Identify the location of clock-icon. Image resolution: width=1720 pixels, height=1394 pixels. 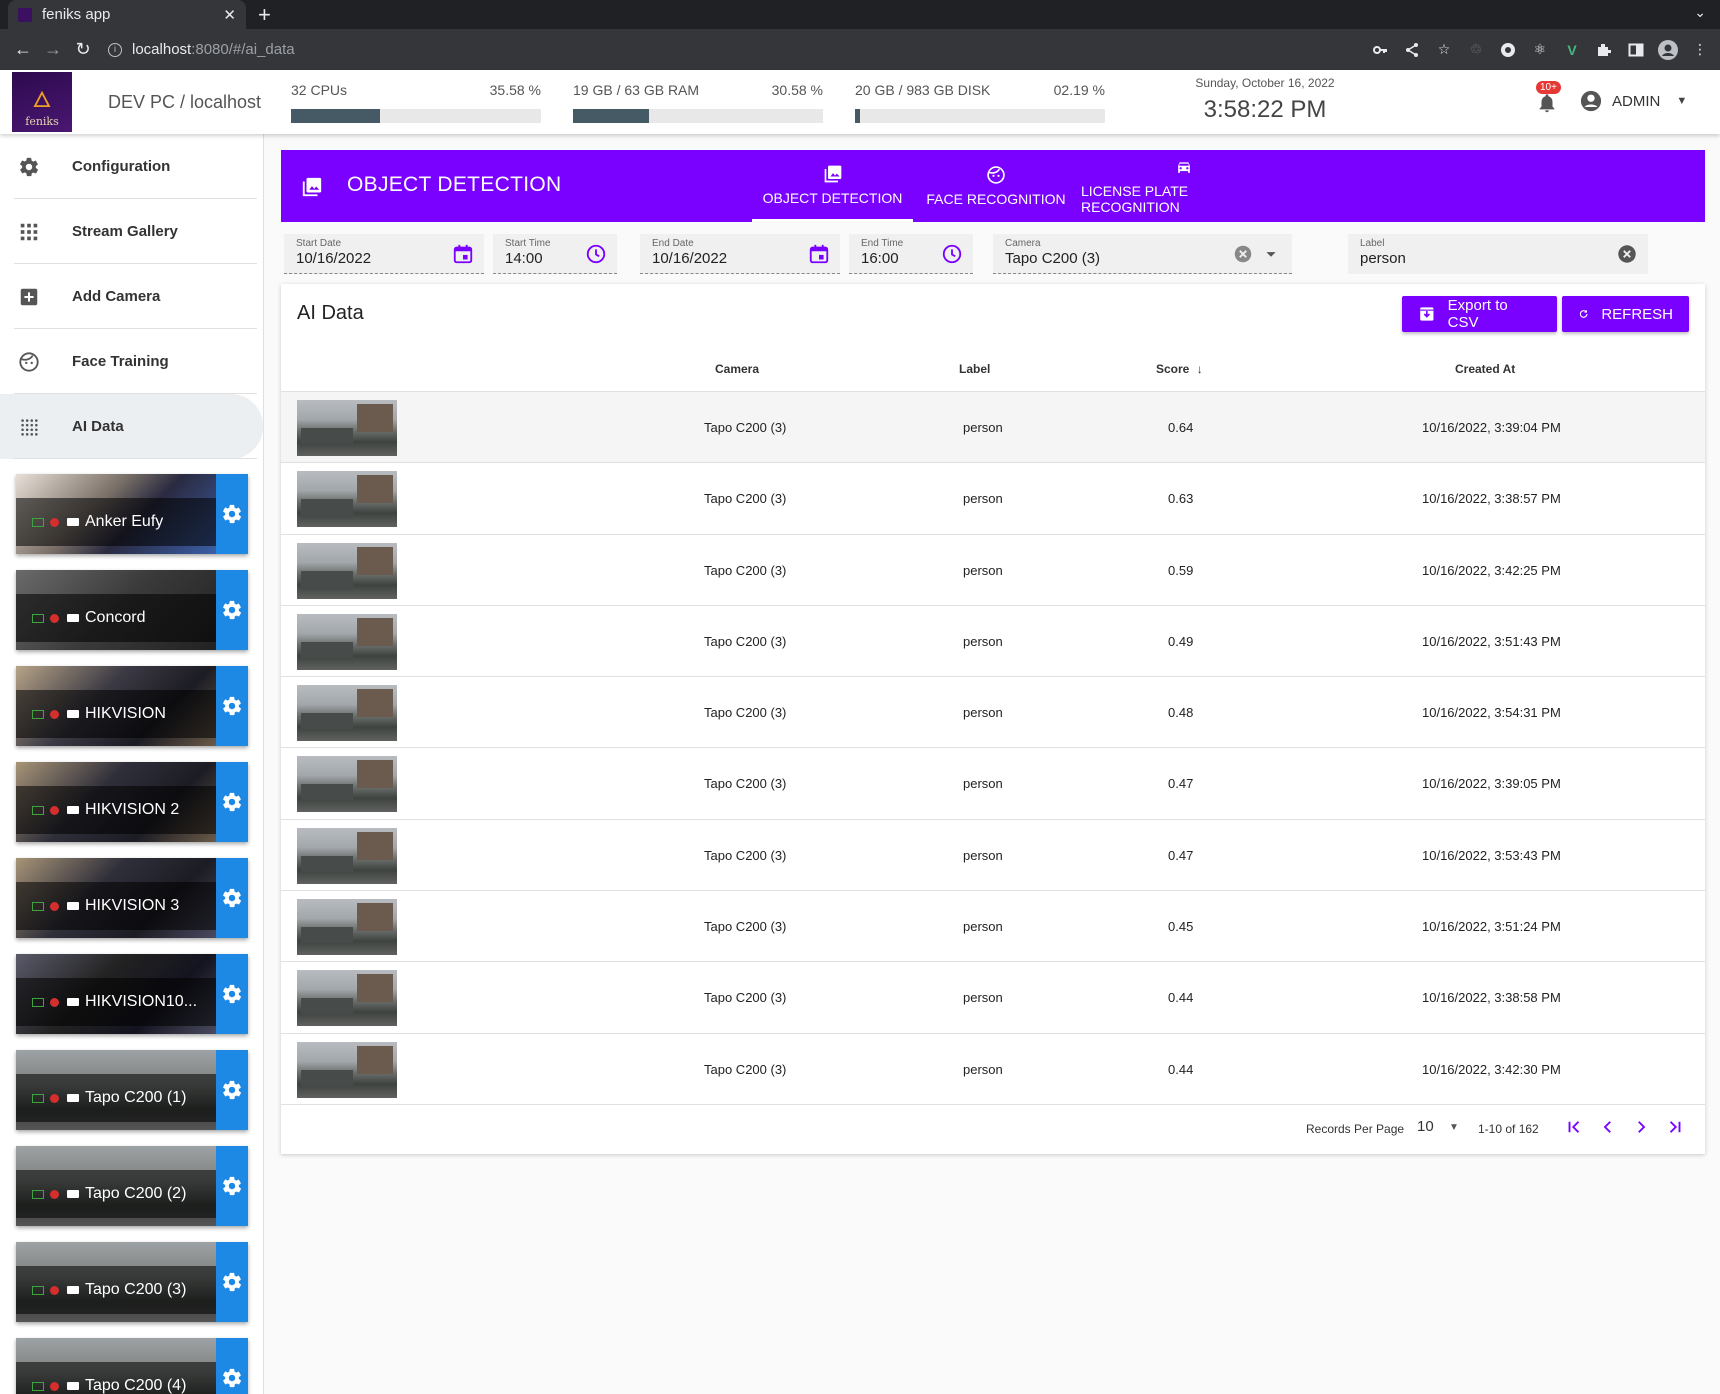
(952, 254).